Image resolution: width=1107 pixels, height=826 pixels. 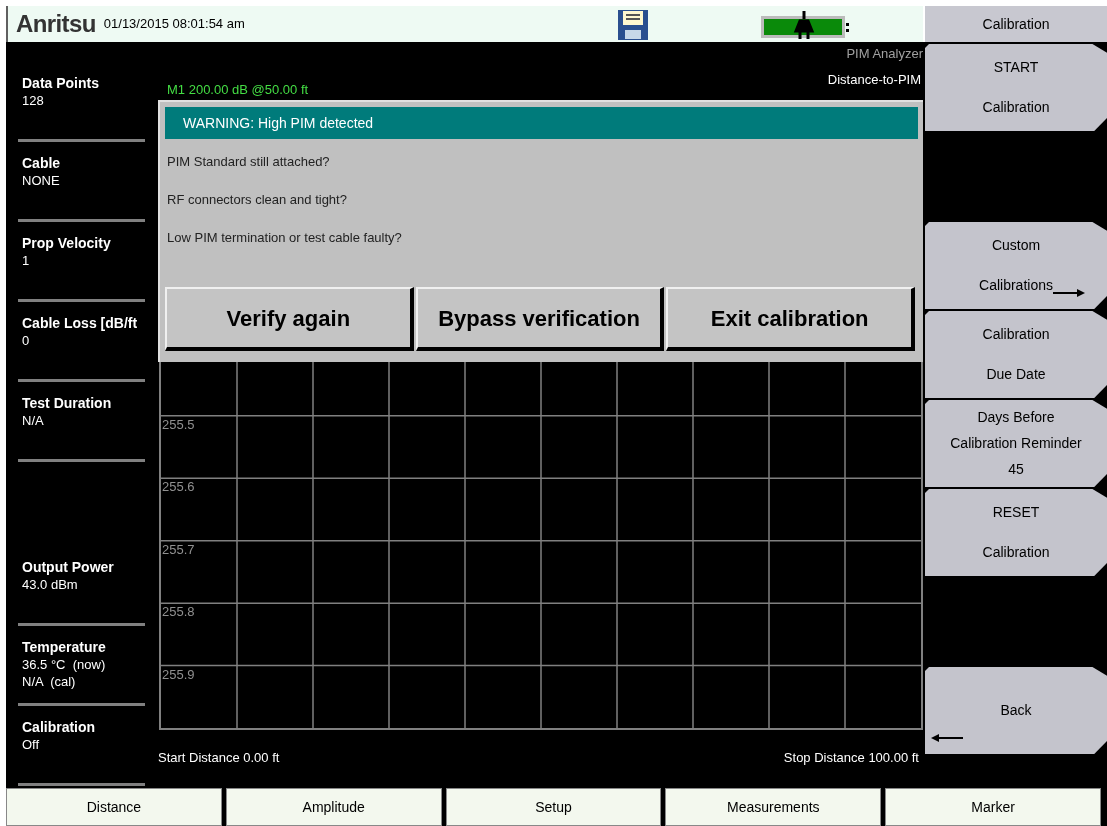 What do you see at coordinates (56, 24) in the screenshot?
I see `logo: Anritsu` at bounding box center [56, 24].